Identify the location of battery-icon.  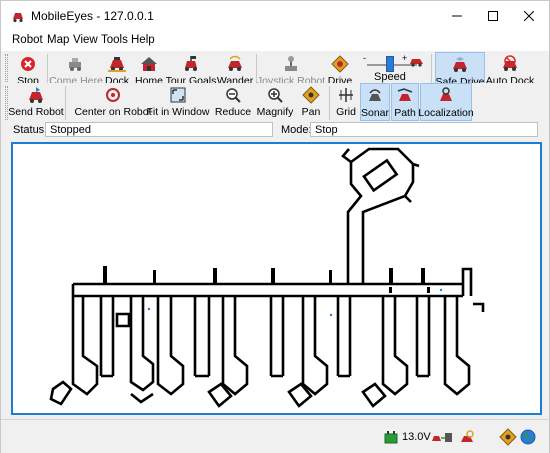
(391, 437).